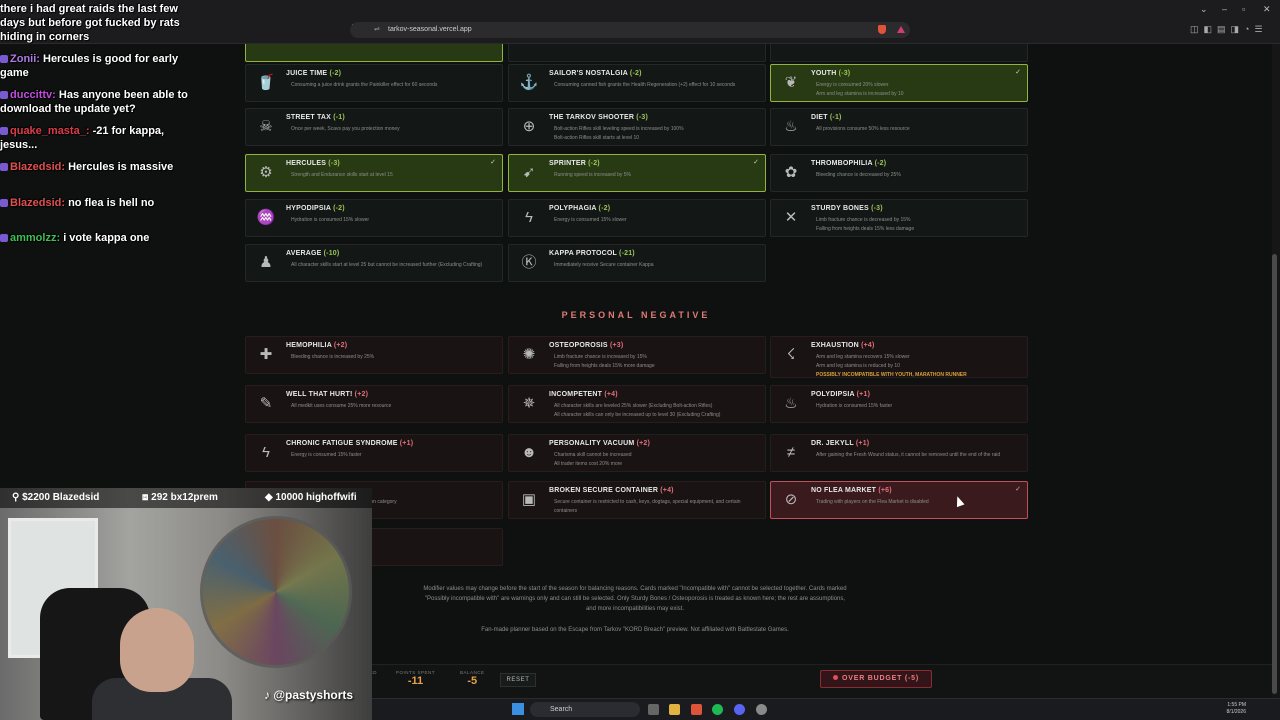 The width and height of the screenshot is (1280, 720). Describe the element at coordinates (1267, 9) in the screenshot. I see `close-window-icon: ✕` at that location.